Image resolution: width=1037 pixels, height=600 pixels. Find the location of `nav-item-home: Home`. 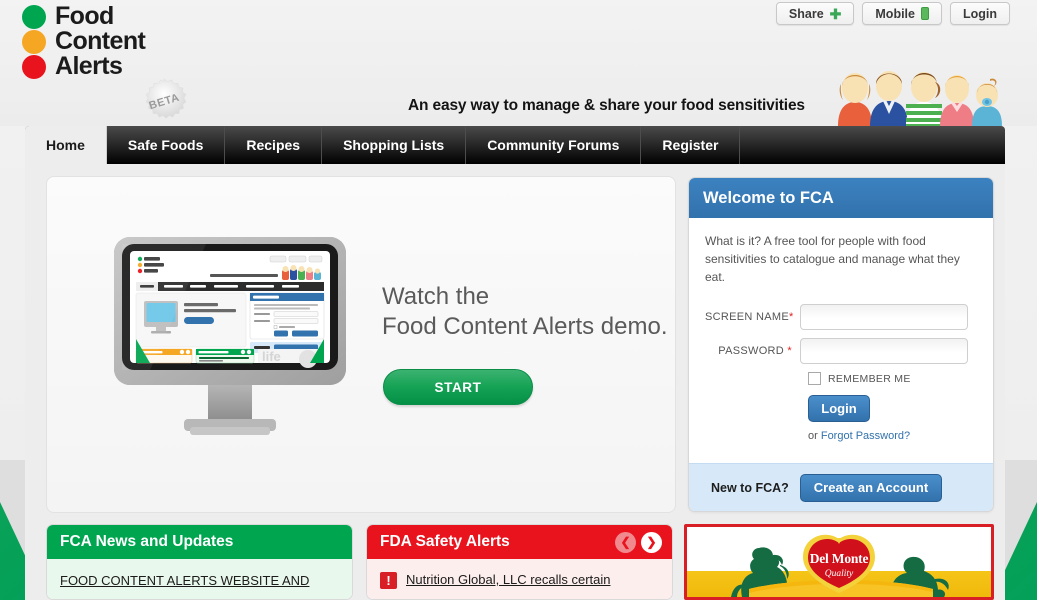

nav-item-home: Home is located at coordinates (66, 145).